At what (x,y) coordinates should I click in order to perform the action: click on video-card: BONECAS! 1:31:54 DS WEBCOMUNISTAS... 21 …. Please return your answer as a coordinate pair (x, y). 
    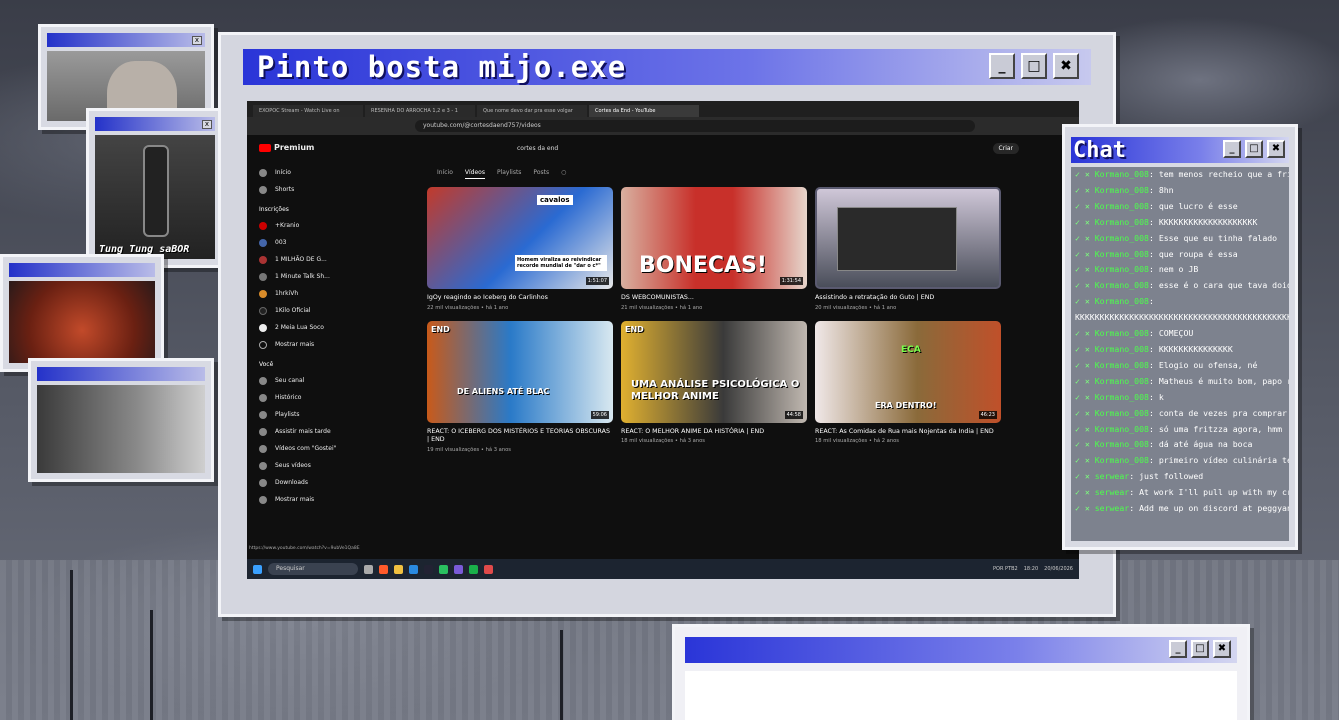
    Looking at the image, I should click on (714, 249).